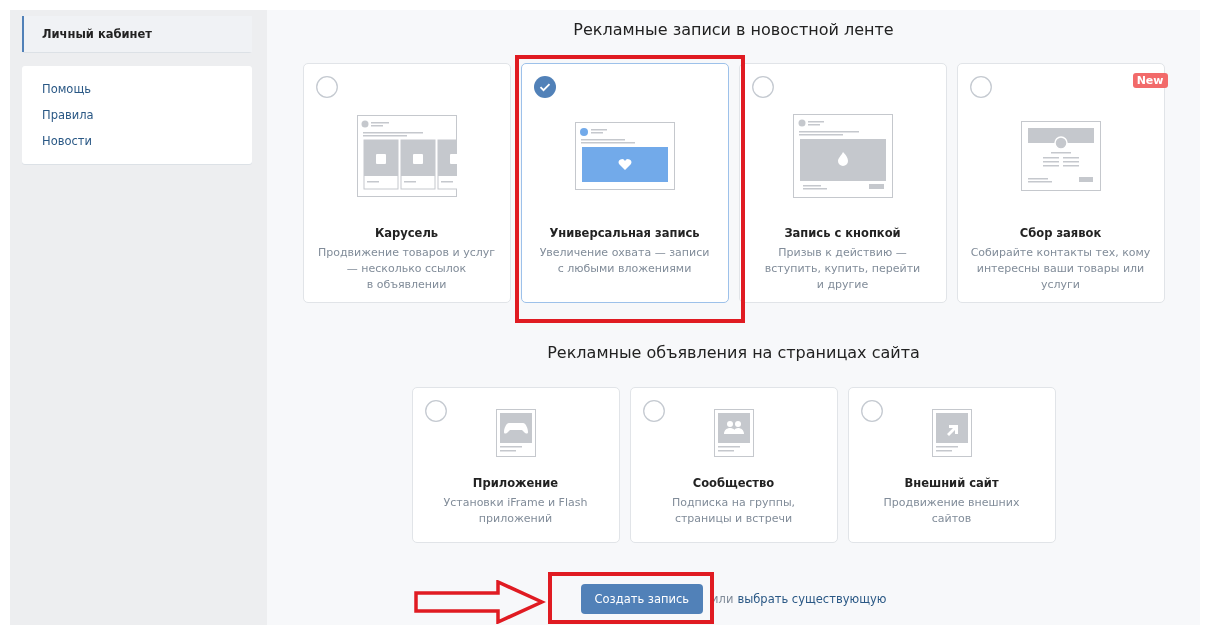 This screenshot has height=625, width=1205. Describe the element at coordinates (624, 261) in the screenshot. I see `card-description: Увеличение охвата — записи с любыми вложениями` at that location.